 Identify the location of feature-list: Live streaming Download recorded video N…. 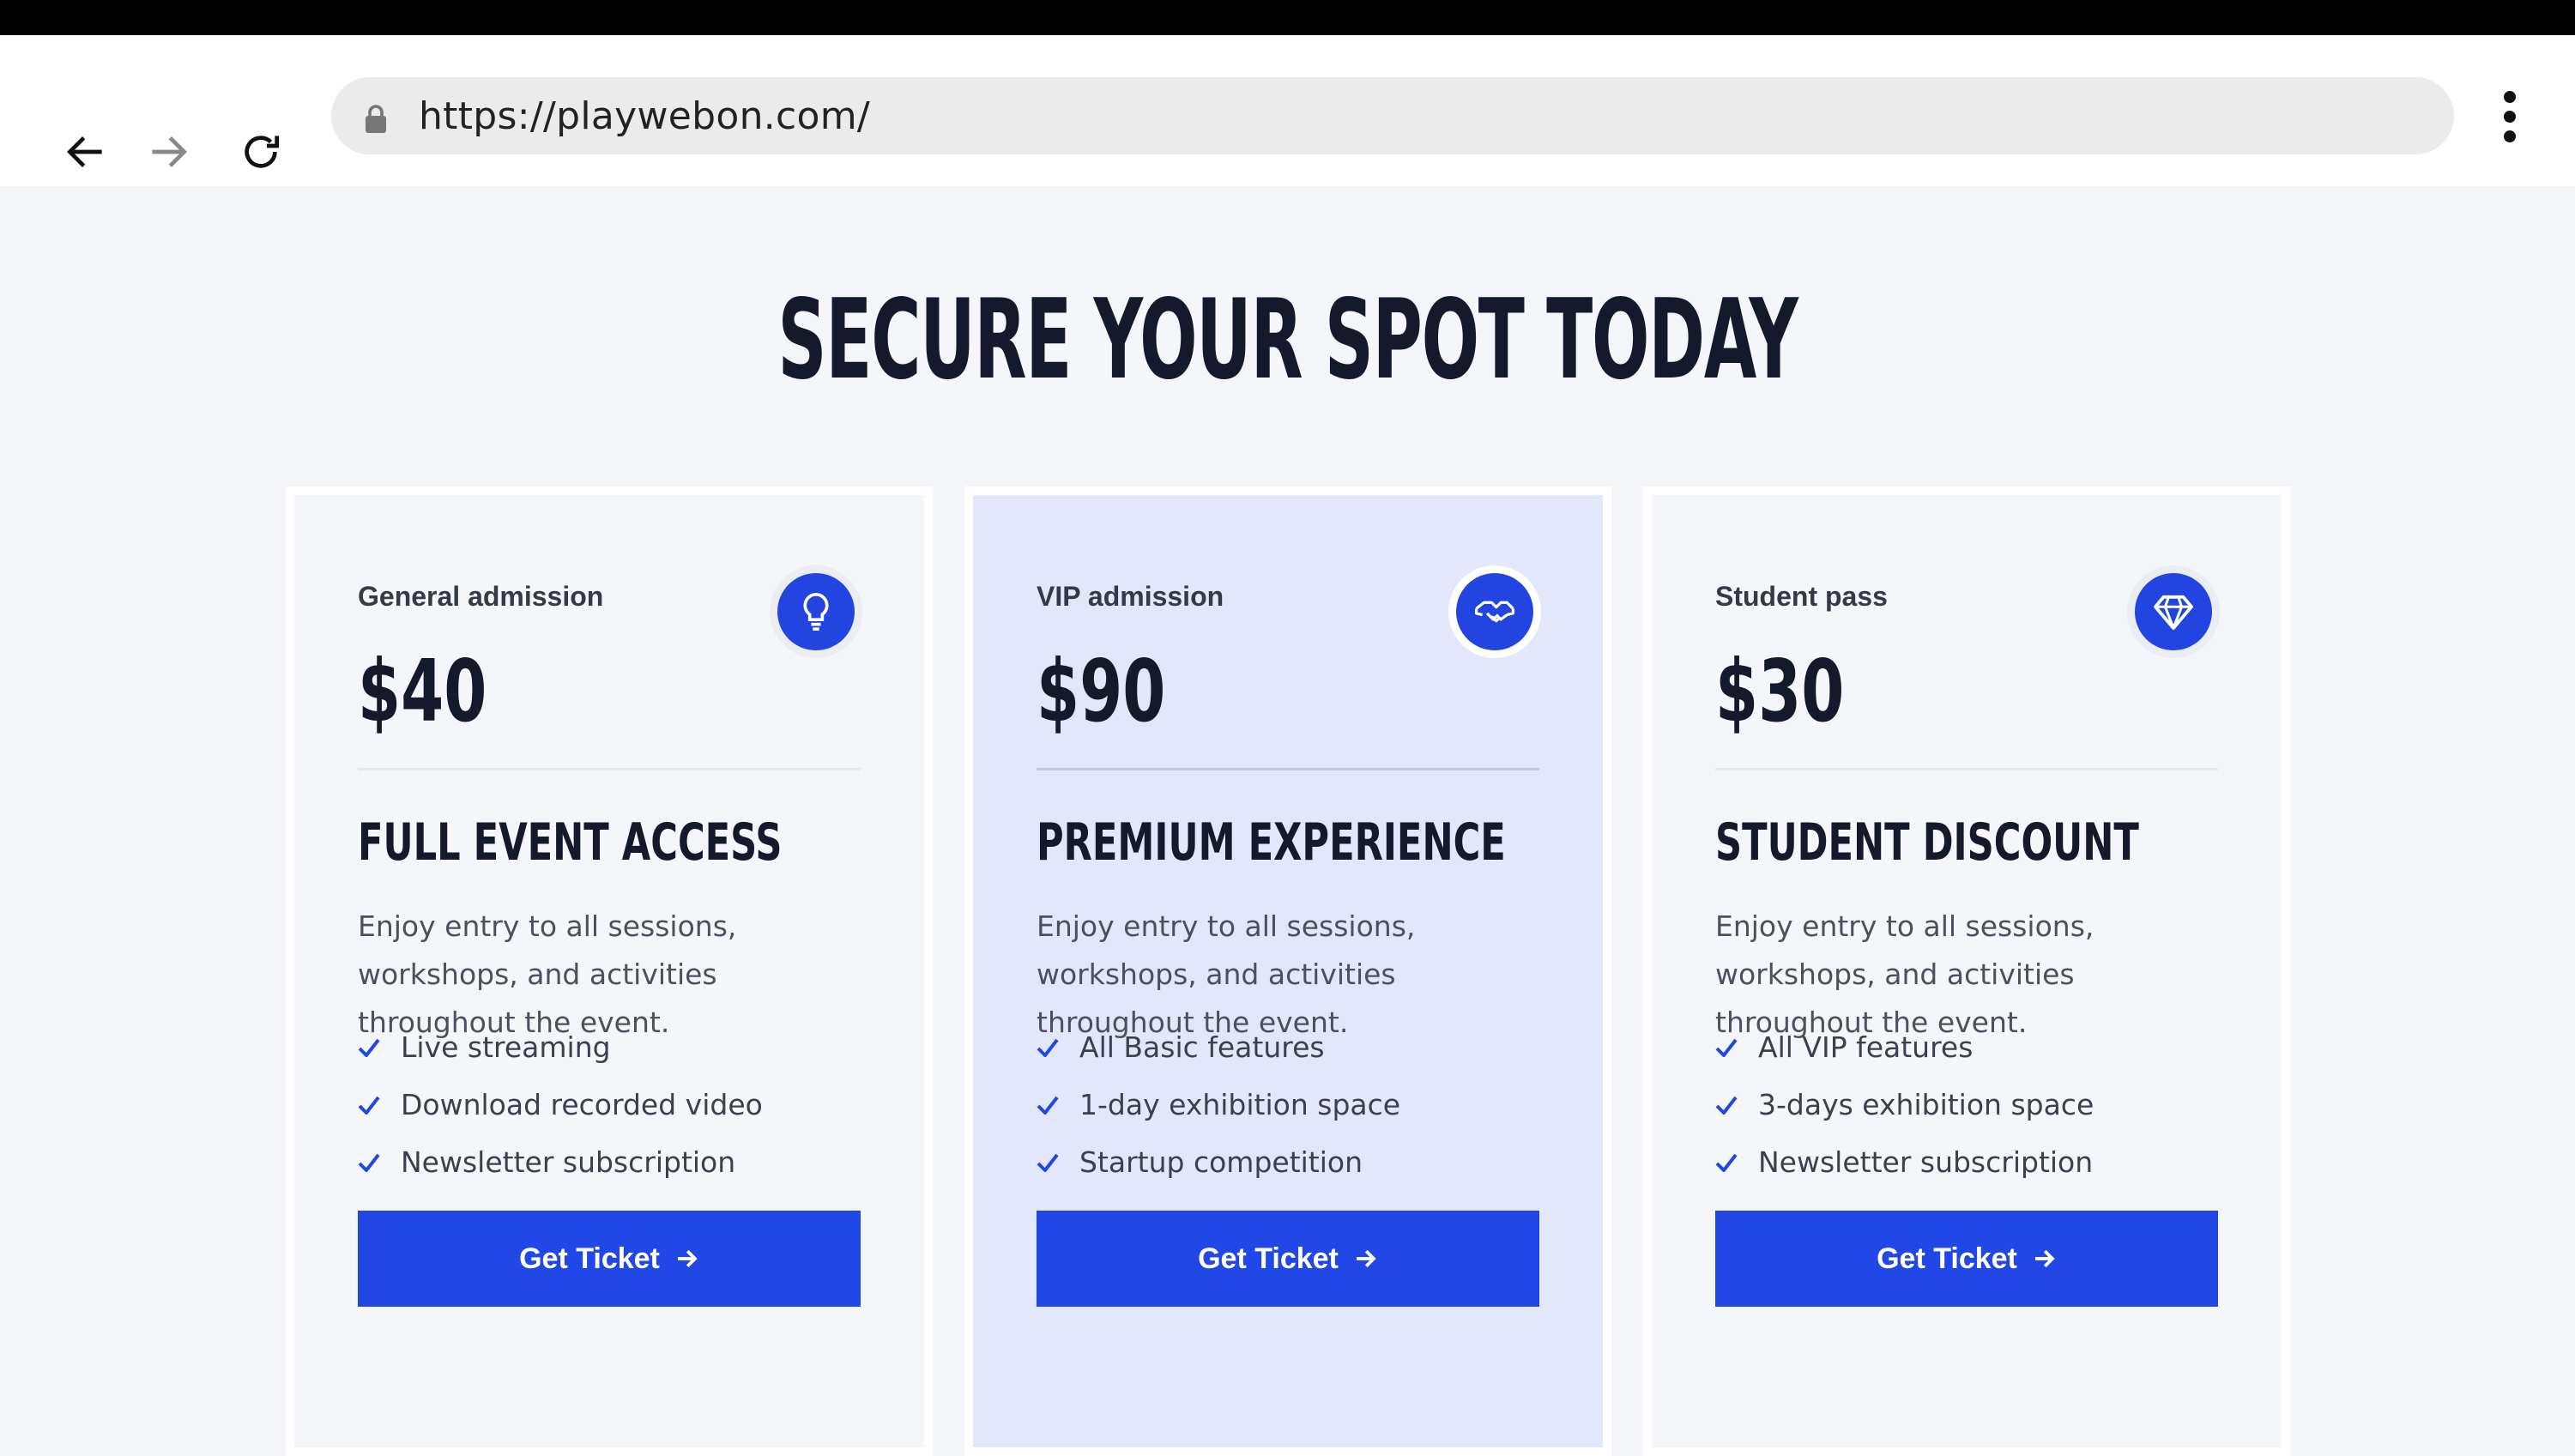
(560, 1104).